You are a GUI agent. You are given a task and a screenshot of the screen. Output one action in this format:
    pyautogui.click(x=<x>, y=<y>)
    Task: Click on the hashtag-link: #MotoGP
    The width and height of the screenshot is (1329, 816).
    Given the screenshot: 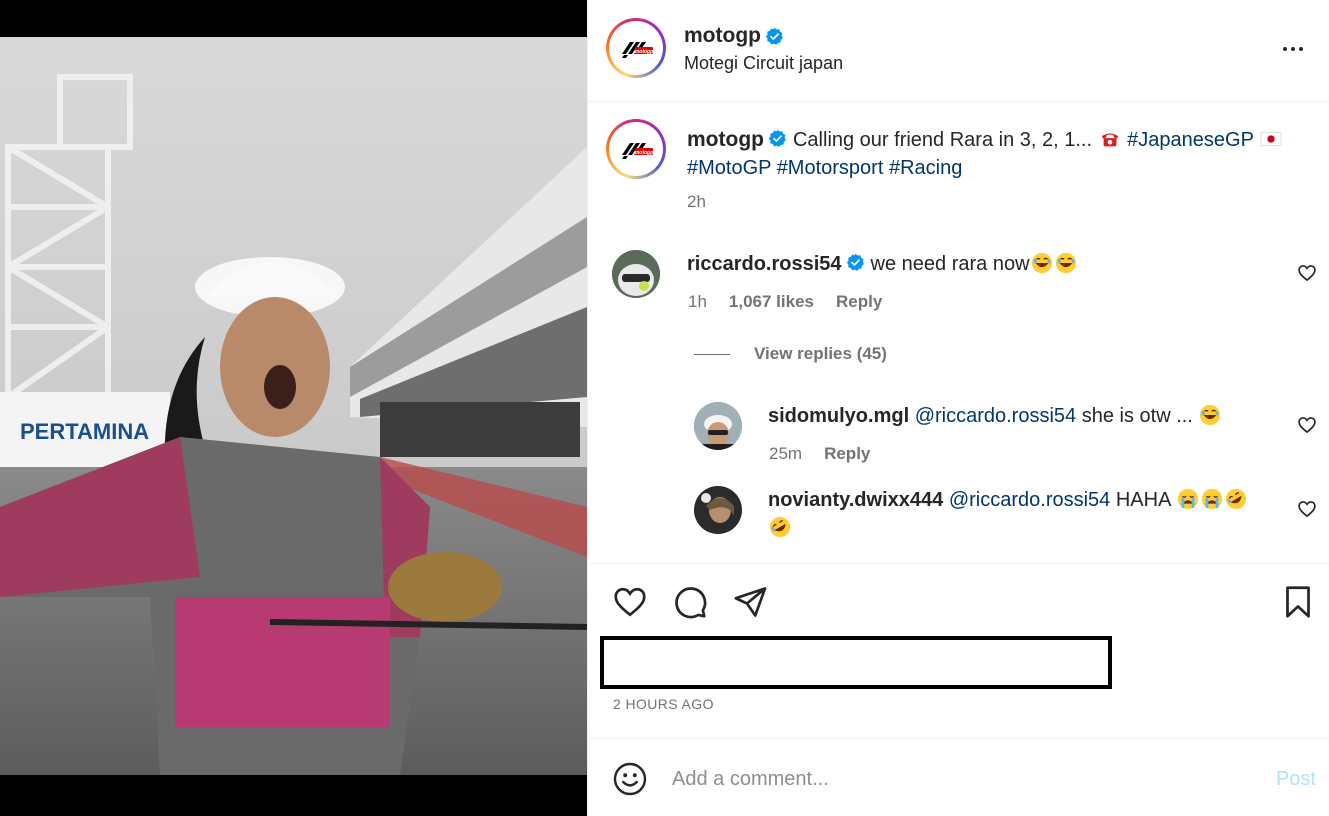 What is the action you would take?
    pyautogui.click(x=729, y=168)
    